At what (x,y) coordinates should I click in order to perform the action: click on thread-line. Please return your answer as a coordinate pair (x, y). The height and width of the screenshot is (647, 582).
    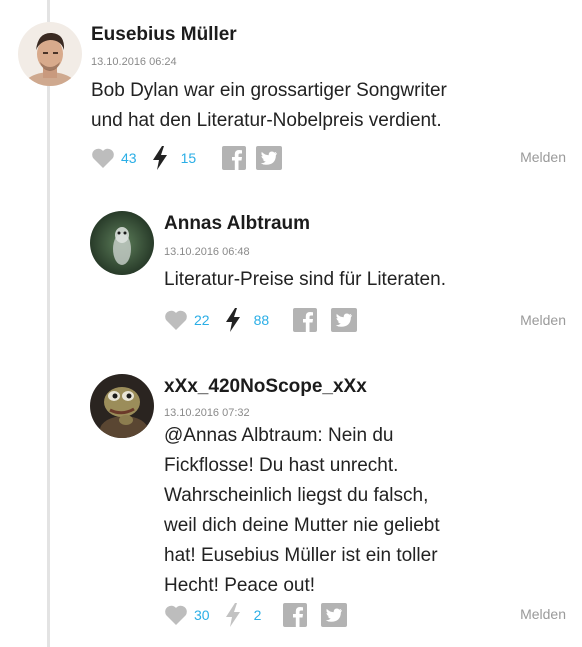
    Looking at the image, I should click on (48, 323).